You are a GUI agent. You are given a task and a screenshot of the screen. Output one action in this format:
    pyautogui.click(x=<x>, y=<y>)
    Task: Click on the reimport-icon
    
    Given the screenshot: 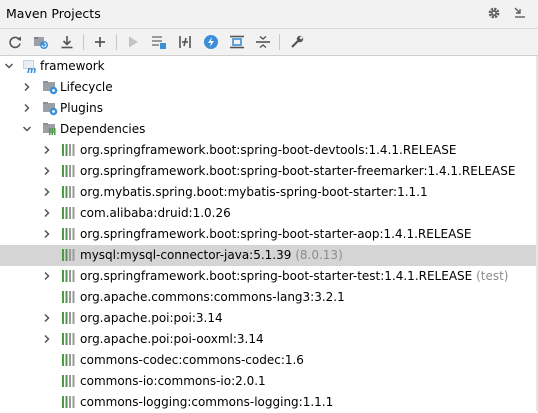 What is the action you would take?
    pyautogui.click(x=15, y=42)
    